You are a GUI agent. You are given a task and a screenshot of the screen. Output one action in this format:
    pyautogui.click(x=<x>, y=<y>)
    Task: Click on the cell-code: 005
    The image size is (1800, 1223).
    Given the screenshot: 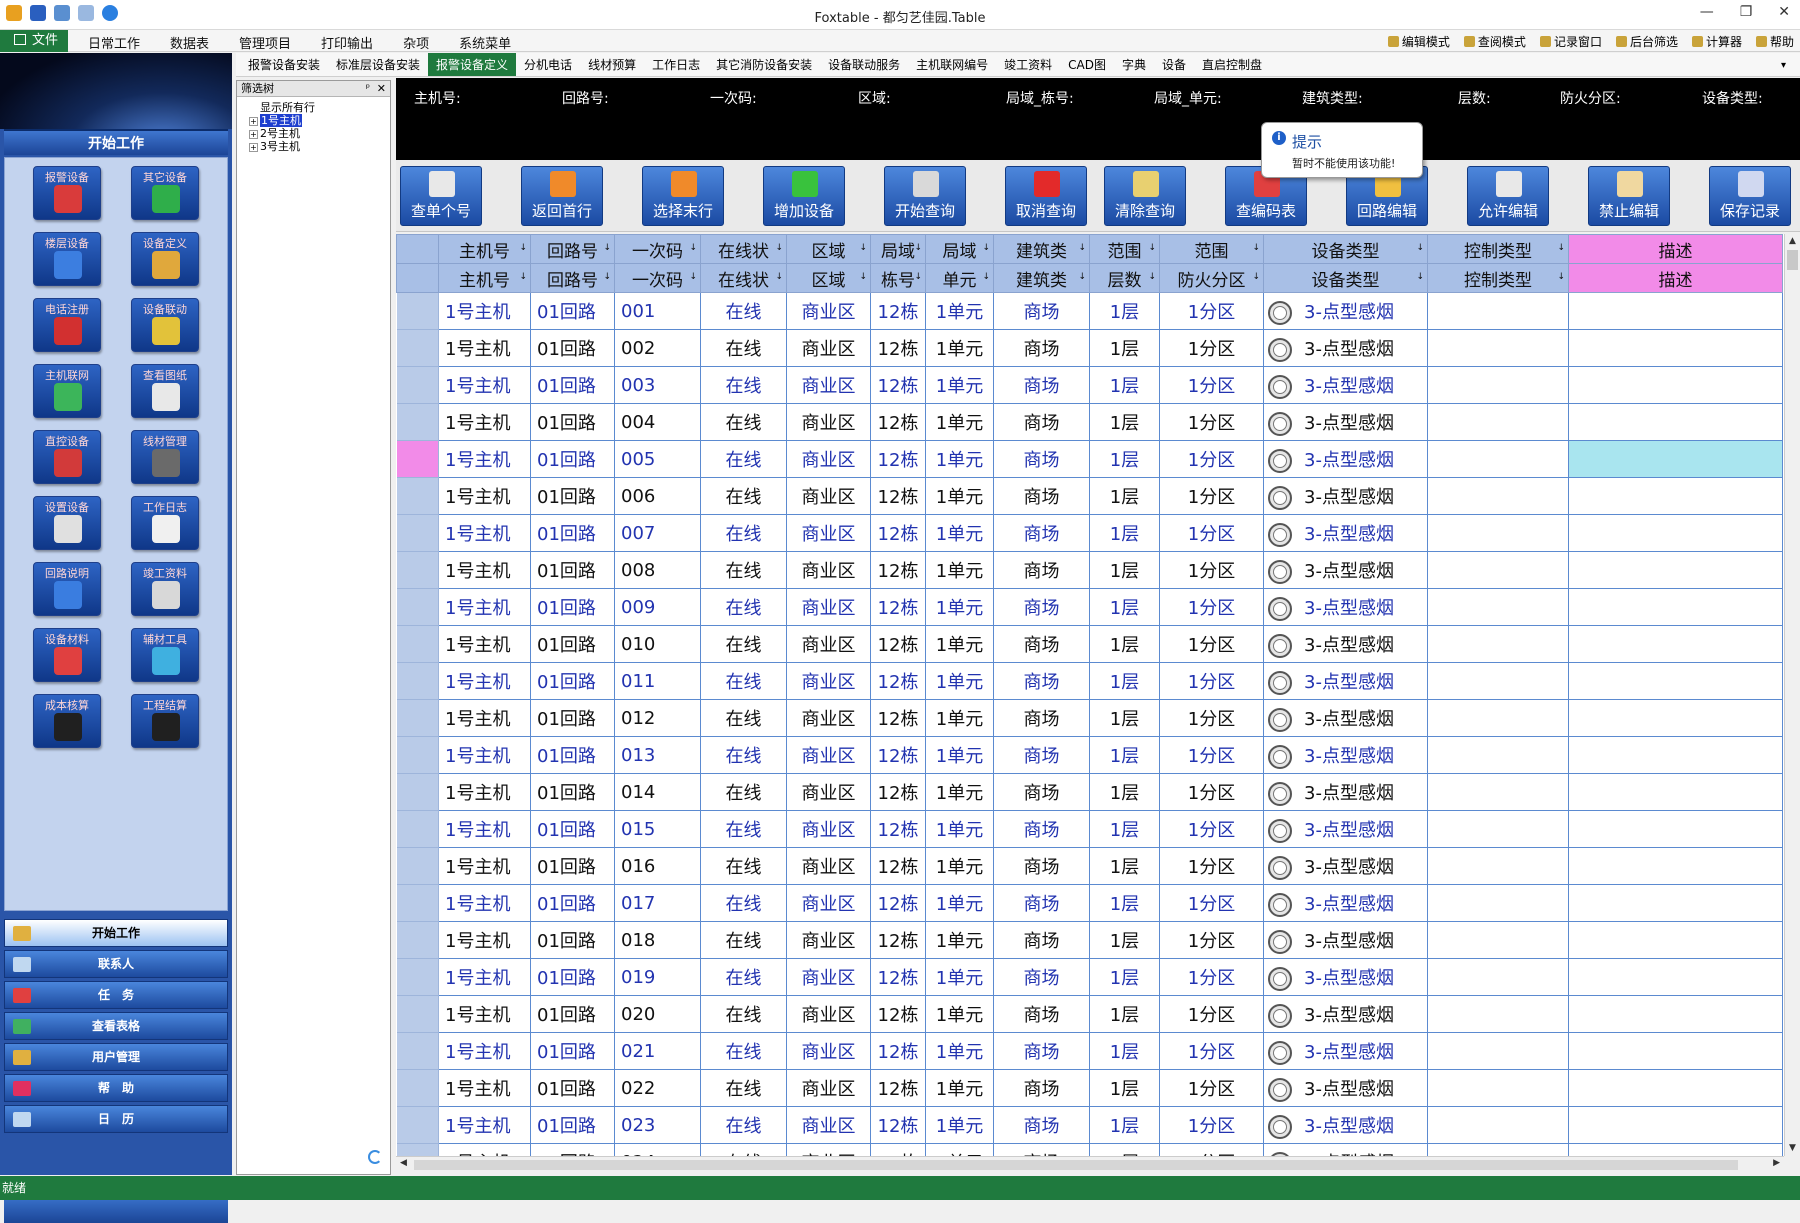 What is the action you would take?
    pyautogui.click(x=657, y=459)
    